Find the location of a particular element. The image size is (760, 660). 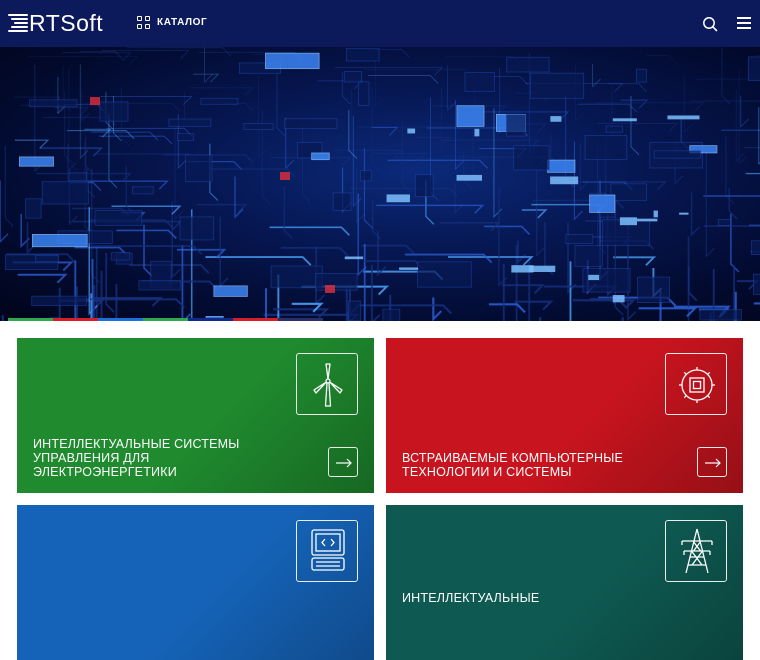

site-header: RTSoft КАТАЛОГ is located at coordinates (380, 23).